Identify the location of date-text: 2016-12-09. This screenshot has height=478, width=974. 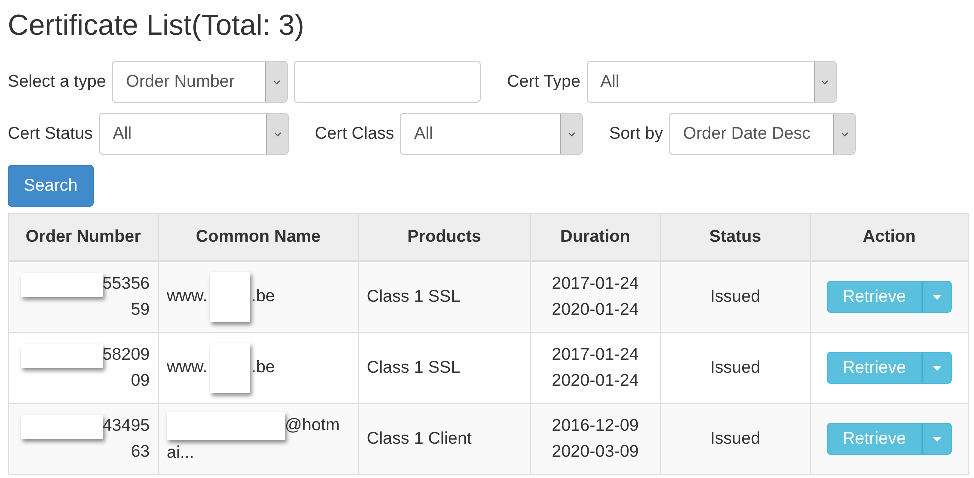
(595, 426).